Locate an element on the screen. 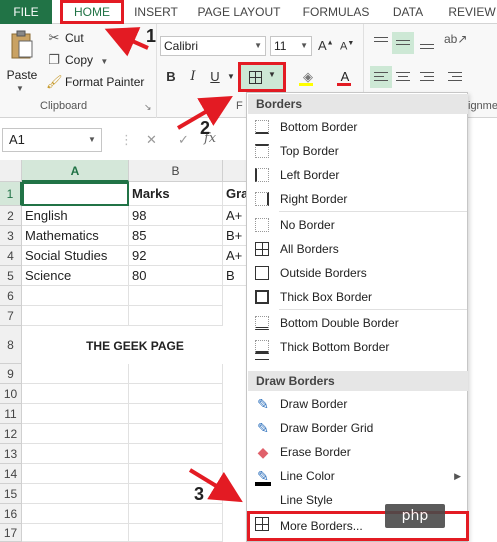  menu-item-top-border: Top Border is located at coordinates (358, 151).